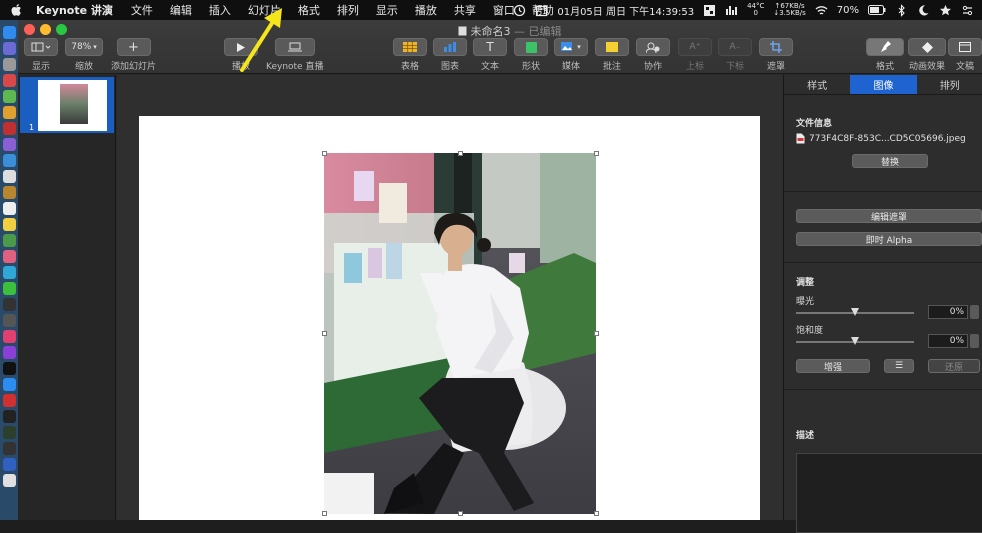 The height and width of the screenshot is (533, 982). I want to click on dock-podcasts-icon, so click(9, 352).